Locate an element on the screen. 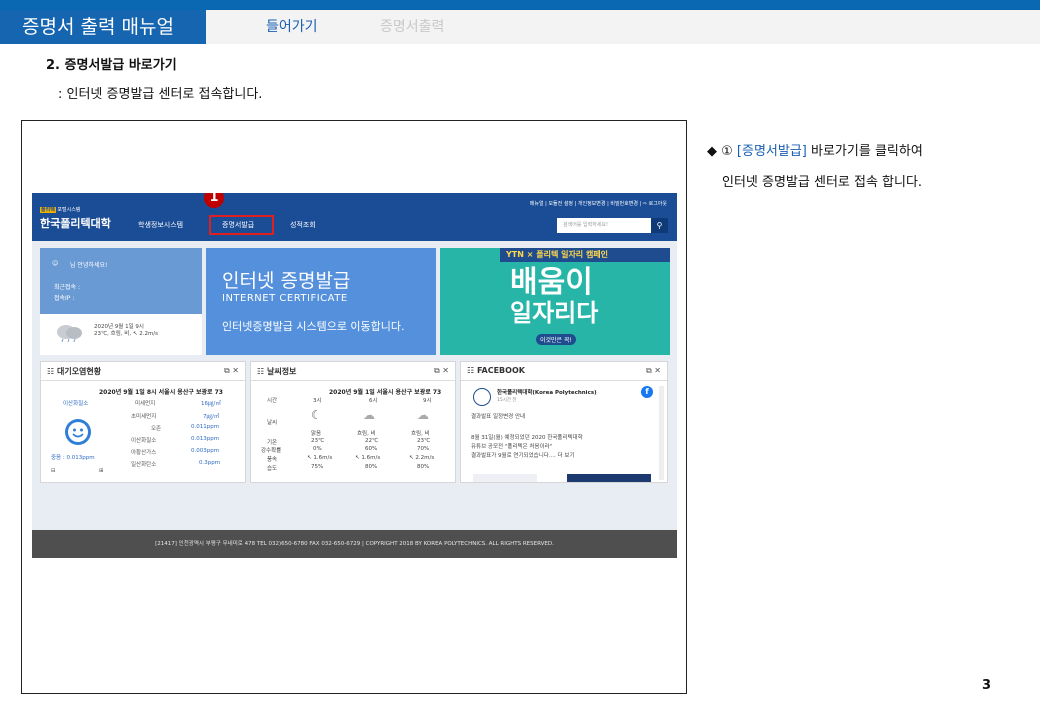  air-caption: 2020년 9월 1일 8시 서울시 용산구 보광로 73 is located at coordinates (161, 392).